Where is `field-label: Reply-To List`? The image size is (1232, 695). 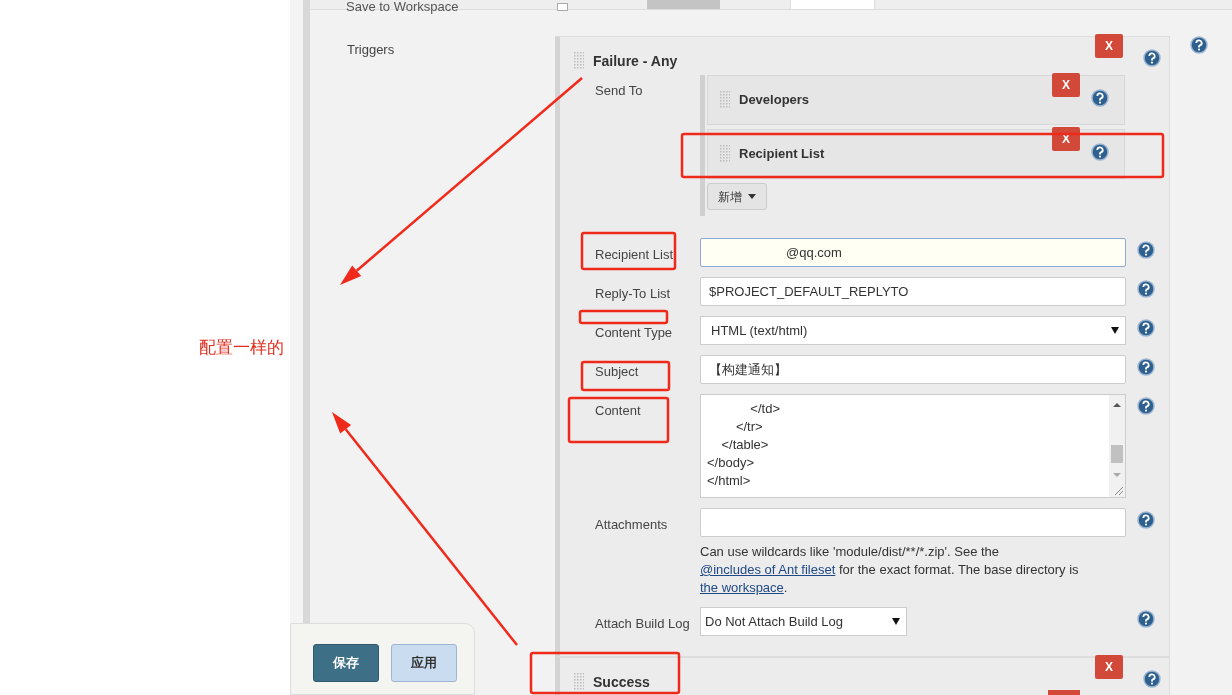 field-label: Reply-To List is located at coordinates (633, 293).